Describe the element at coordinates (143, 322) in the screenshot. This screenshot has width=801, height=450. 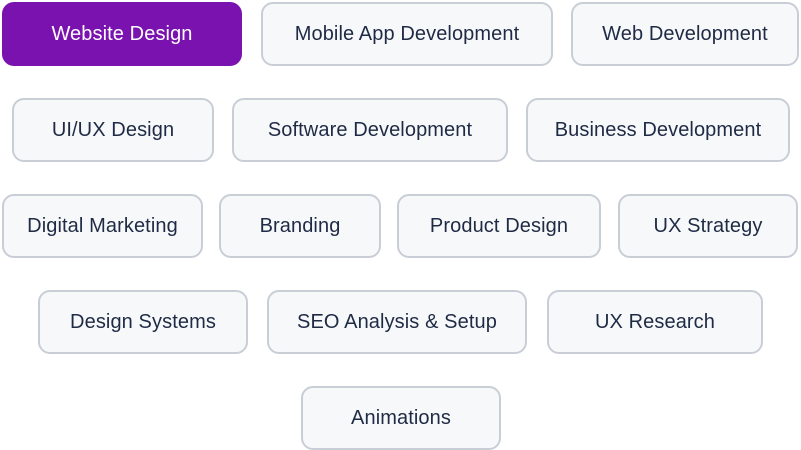
I see `tag-design-systems: Design Systems` at that location.